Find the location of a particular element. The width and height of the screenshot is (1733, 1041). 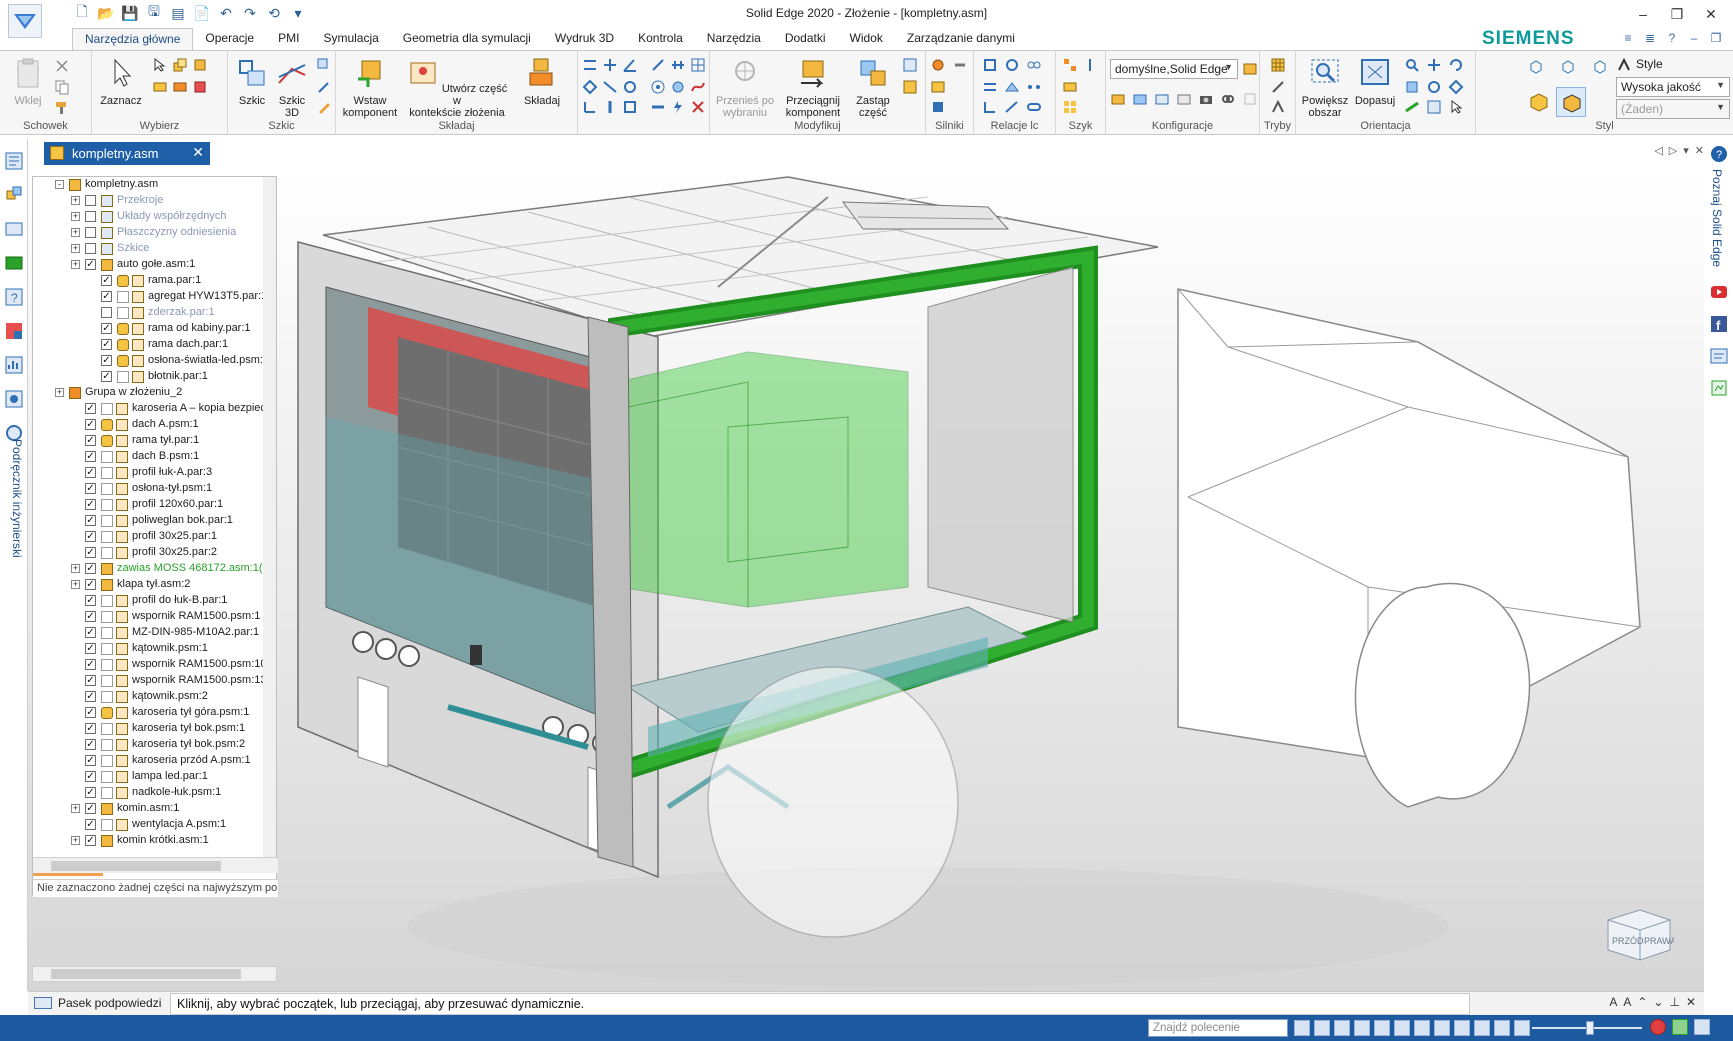

relation-plane-icon is located at coordinates (1012, 87).